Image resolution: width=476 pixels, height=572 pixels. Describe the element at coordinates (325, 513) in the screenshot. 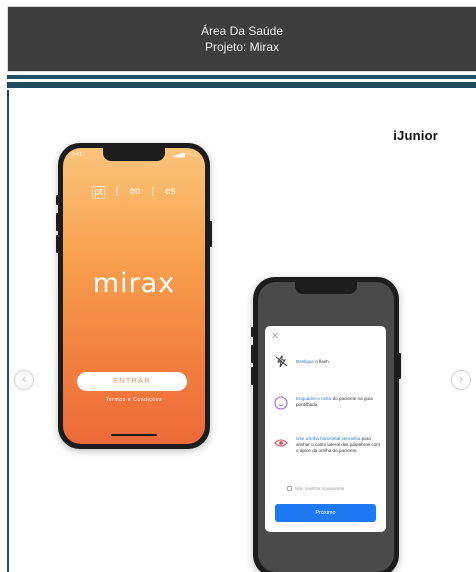

I see `next-button: Próximo` at that location.